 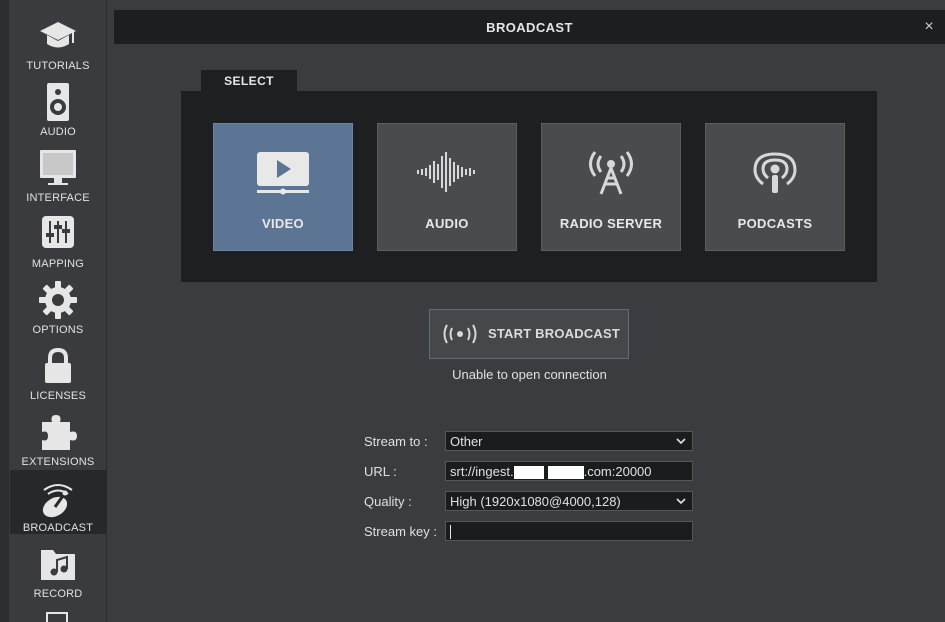 I want to click on waveform-icon, so click(x=446, y=172).